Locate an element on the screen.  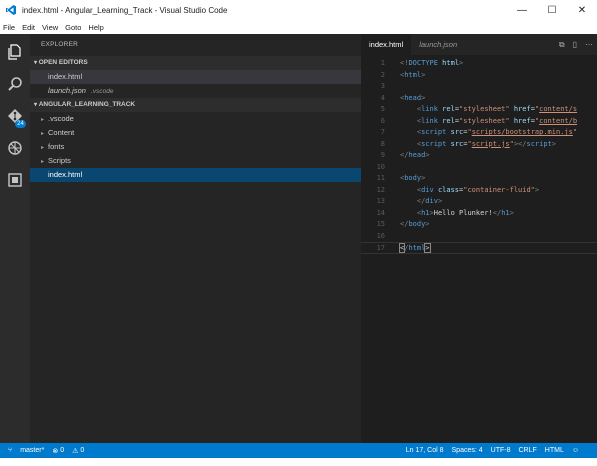
tree-folder-fonts: ▸ fonts is located at coordinates (195, 147).